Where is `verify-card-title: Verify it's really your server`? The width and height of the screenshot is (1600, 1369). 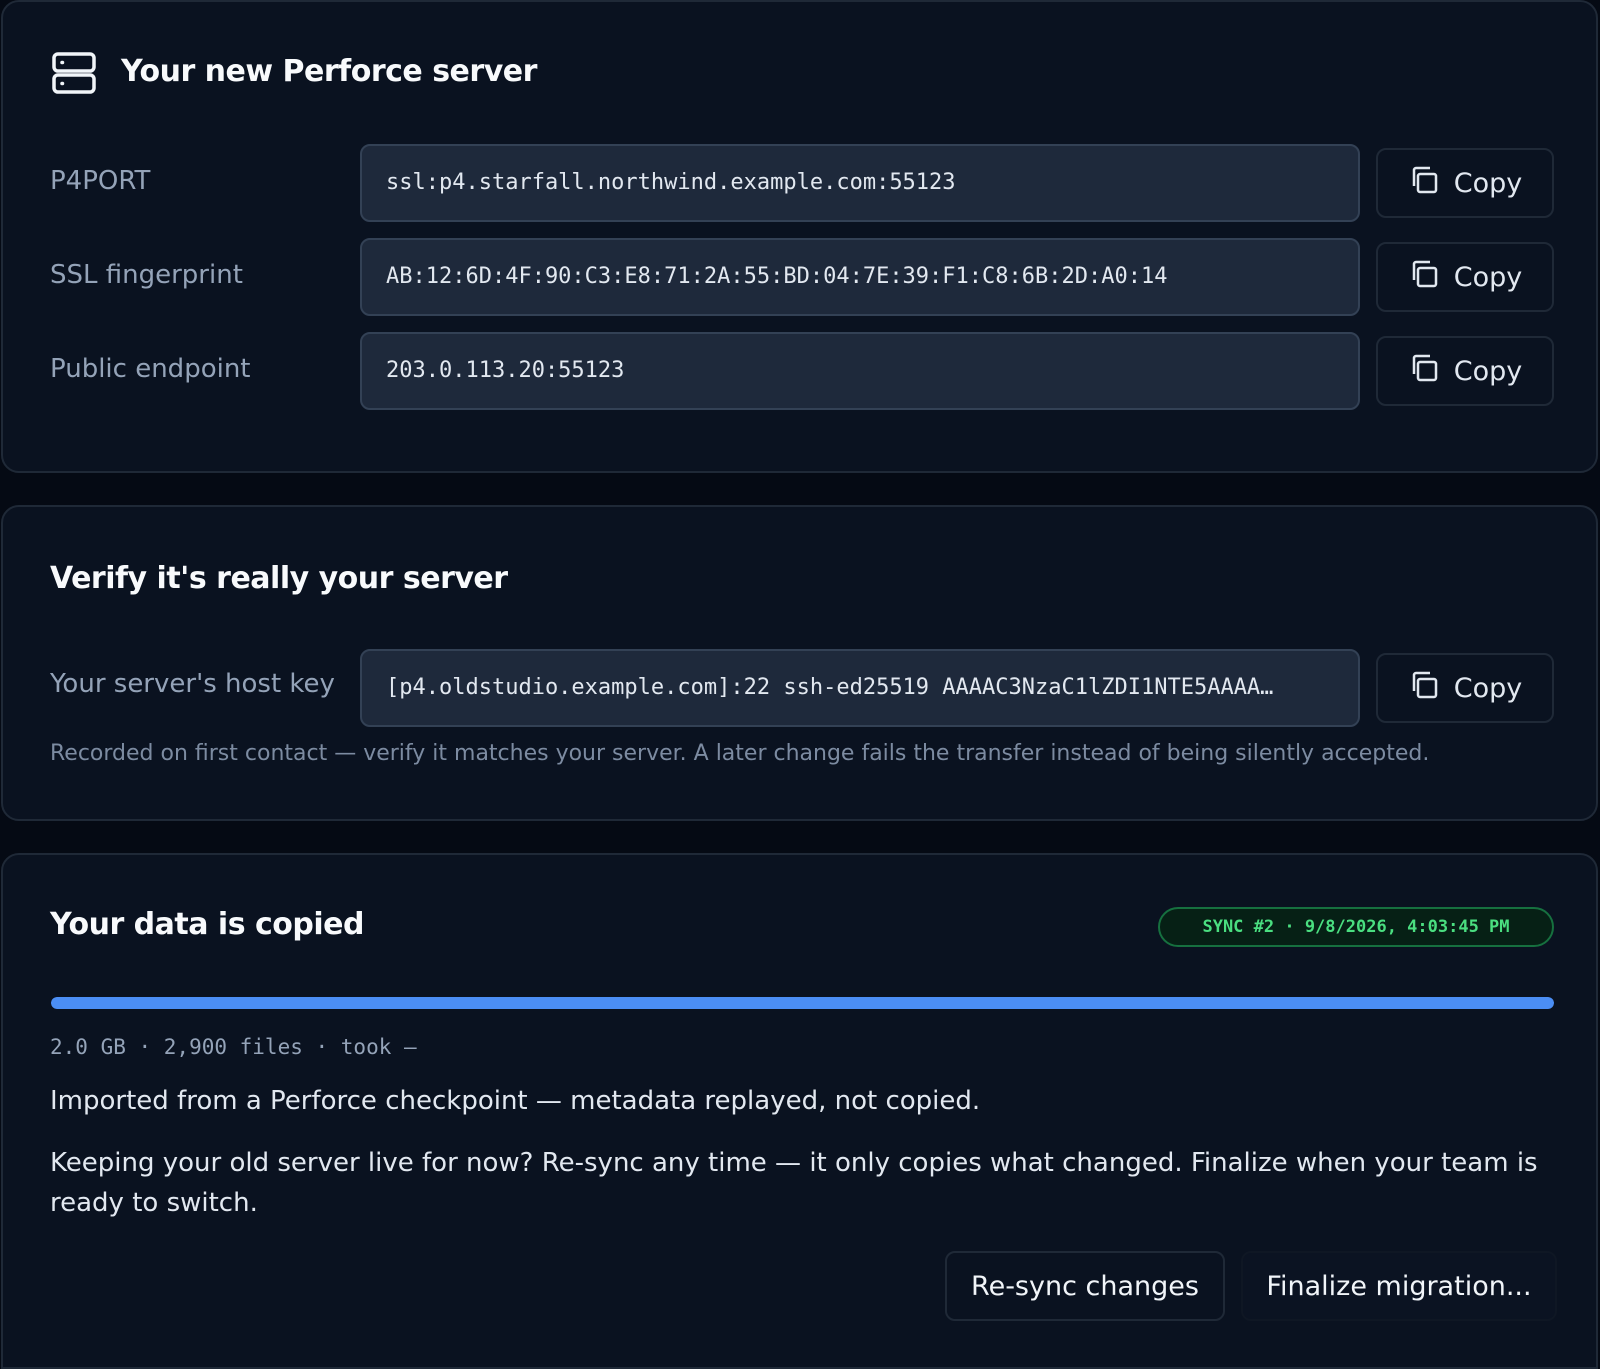
verify-card-title: Verify it's really your server is located at coordinates (279, 578).